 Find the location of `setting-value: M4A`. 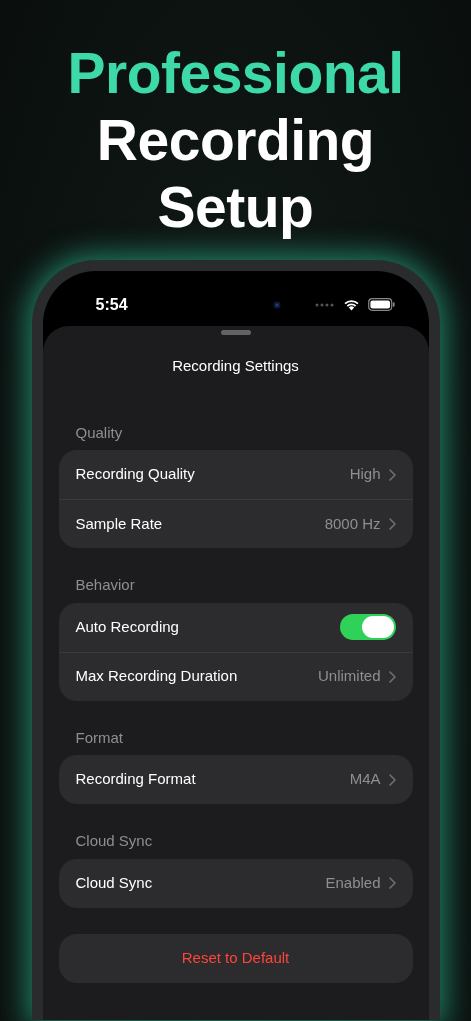

setting-value: M4A is located at coordinates (365, 779).